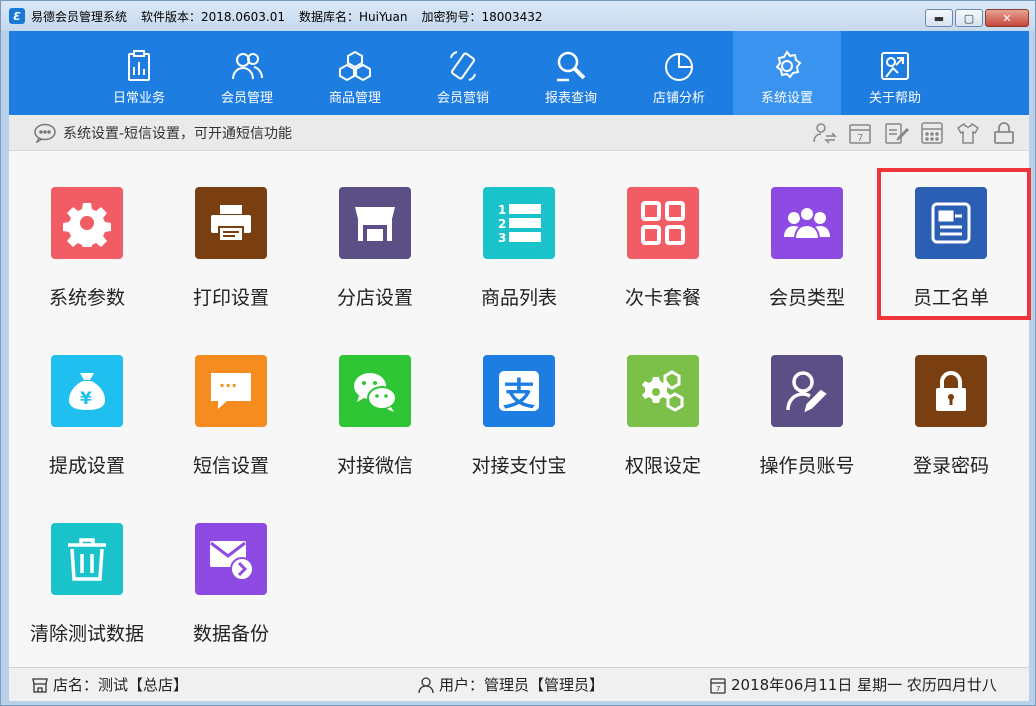 This screenshot has width=1036, height=706. I want to click on tile-label: 数据备份, so click(230, 634).